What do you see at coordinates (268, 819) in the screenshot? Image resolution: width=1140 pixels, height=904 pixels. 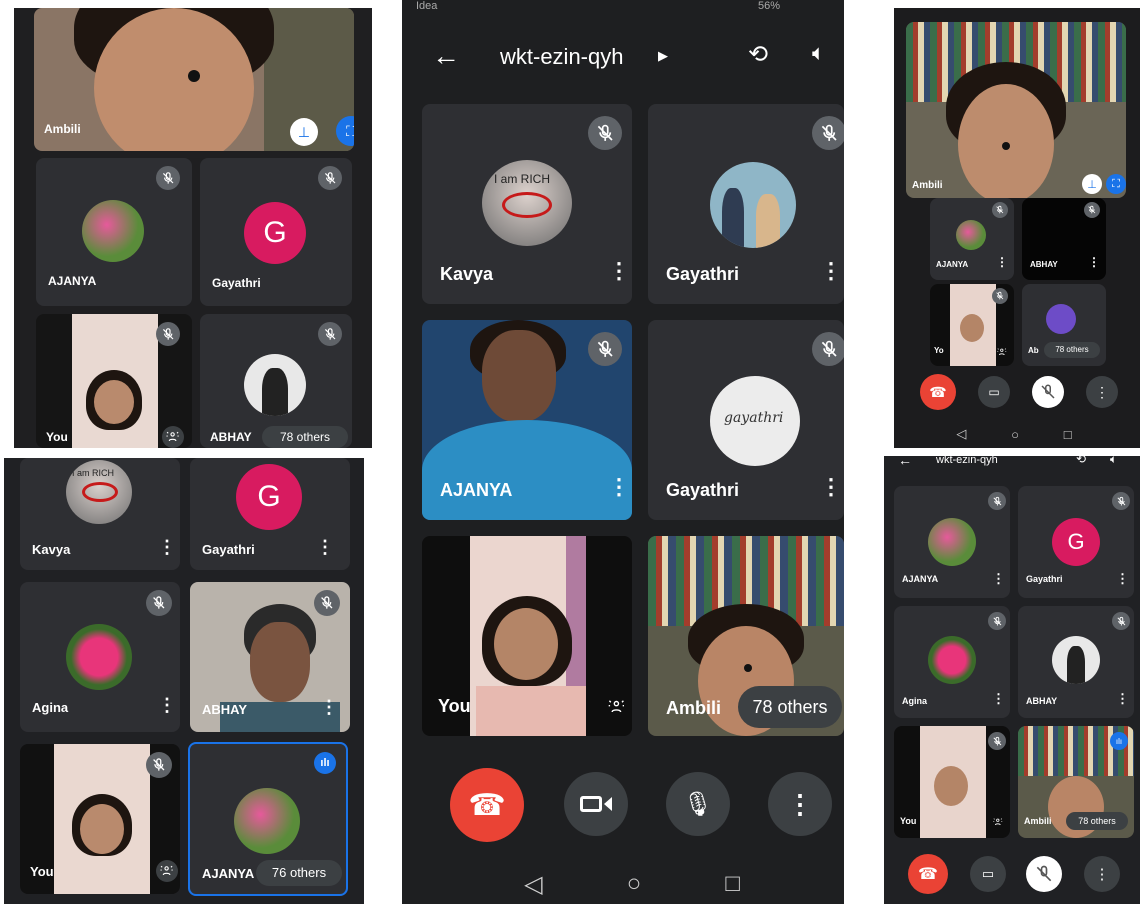 I see `tile-ajanya-active-speaker: ılı AJANYA 76 others` at bounding box center [268, 819].